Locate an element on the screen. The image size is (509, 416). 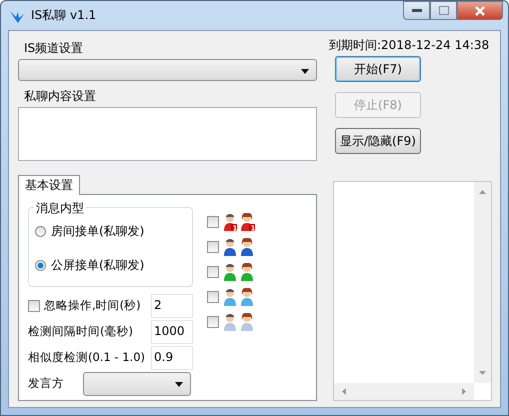
setting-label: 忽略操作,时间(秒) is located at coordinates (93, 305).